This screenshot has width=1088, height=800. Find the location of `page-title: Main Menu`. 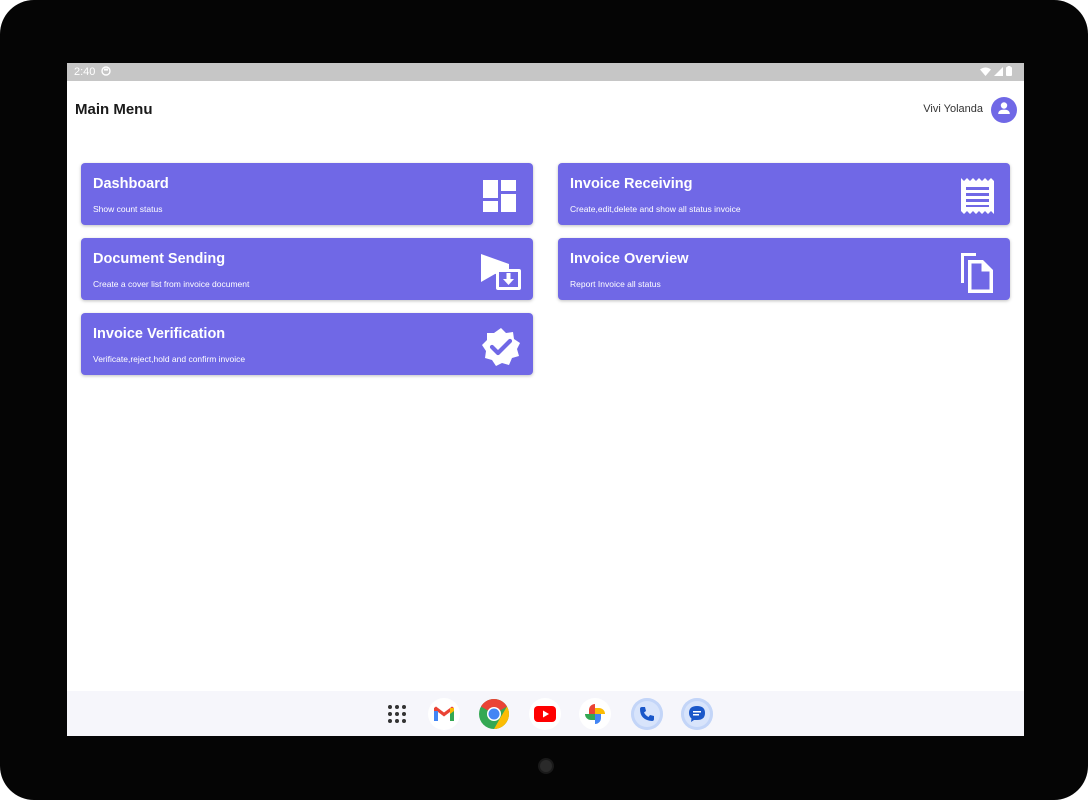

page-title: Main Menu is located at coordinates (114, 109).